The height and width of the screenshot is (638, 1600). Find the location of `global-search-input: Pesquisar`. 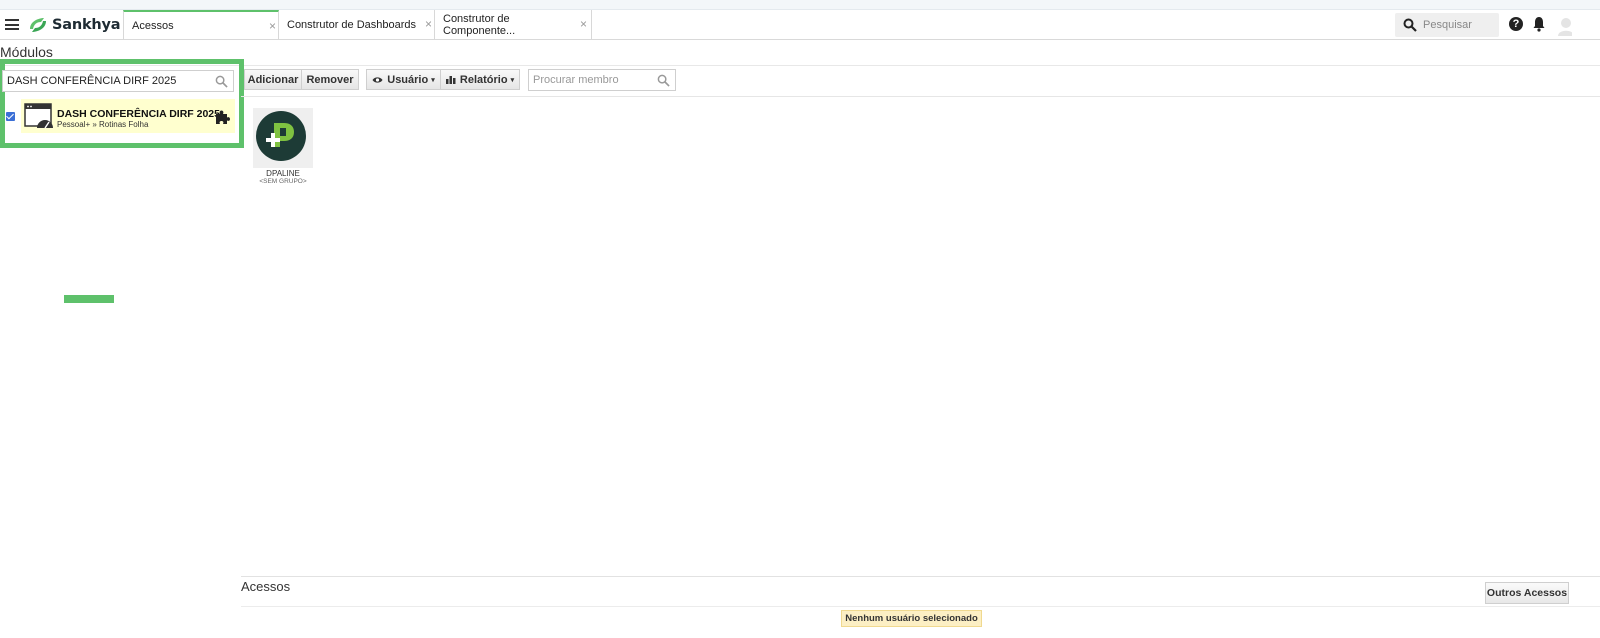

global-search-input: Pesquisar is located at coordinates (1447, 25).